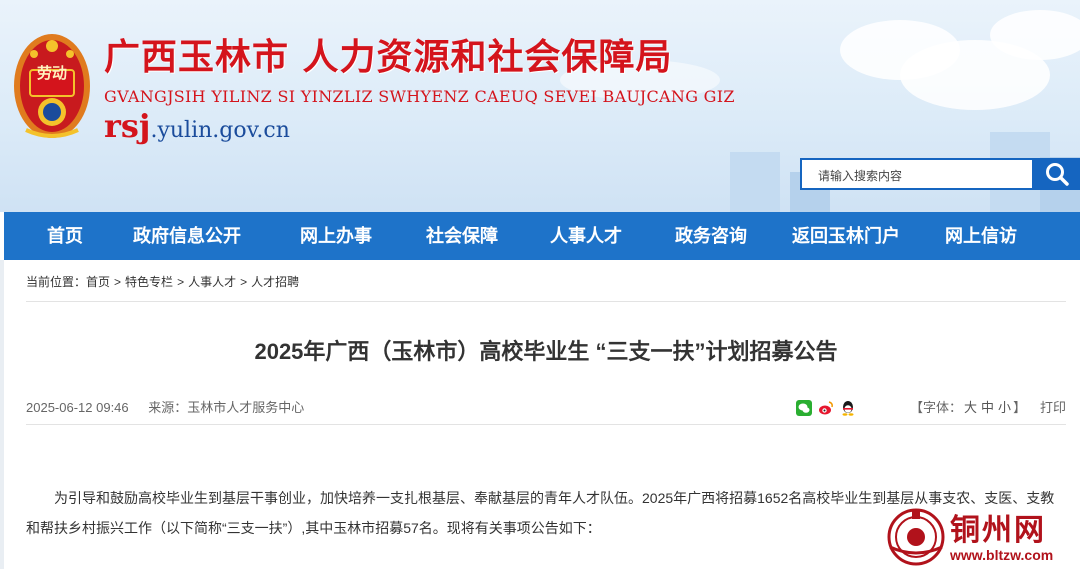 Image resolution: width=1080 pixels, height=569 pixels. Describe the element at coordinates (936, 407) in the screenshot. I see `font-size-label-open: 【字体：` at that location.